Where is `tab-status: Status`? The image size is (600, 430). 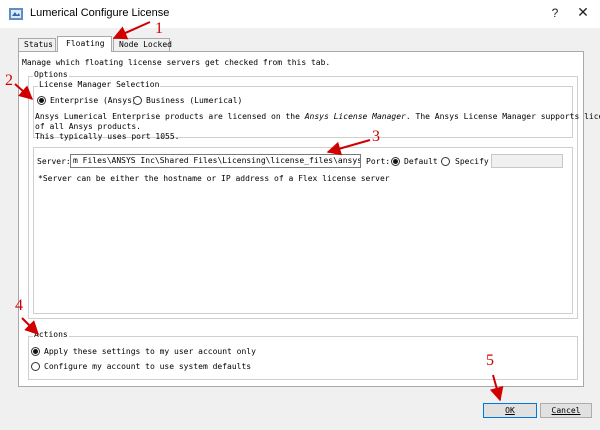 tab-status: Status is located at coordinates (37, 44).